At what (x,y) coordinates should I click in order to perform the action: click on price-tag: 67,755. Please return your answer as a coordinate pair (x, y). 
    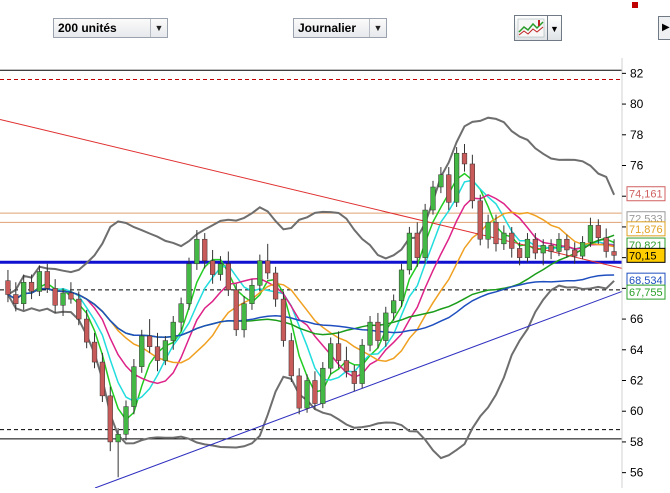
    Looking at the image, I should click on (646, 292).